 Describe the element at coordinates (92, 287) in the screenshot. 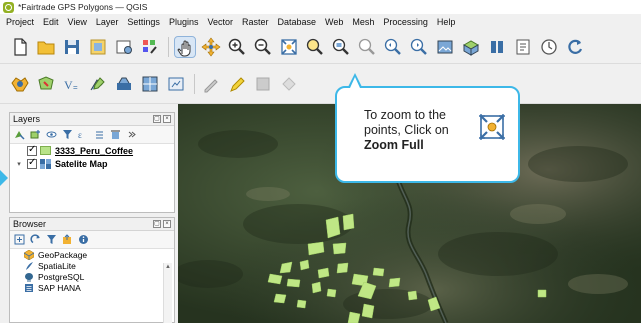

I see `browser-item-sap-hana: SAP HANA` at that location.